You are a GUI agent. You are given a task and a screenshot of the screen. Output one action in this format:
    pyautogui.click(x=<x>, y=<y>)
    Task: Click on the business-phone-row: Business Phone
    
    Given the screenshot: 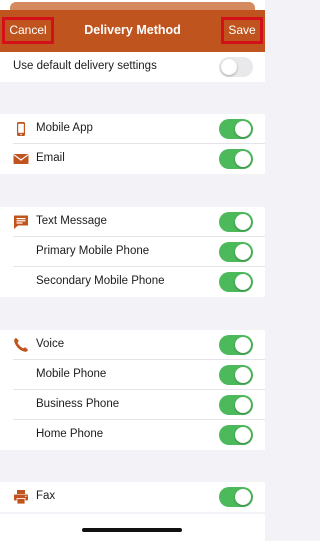 What is the action you would take?
    pyautogui.click(x=132, y=405)
    